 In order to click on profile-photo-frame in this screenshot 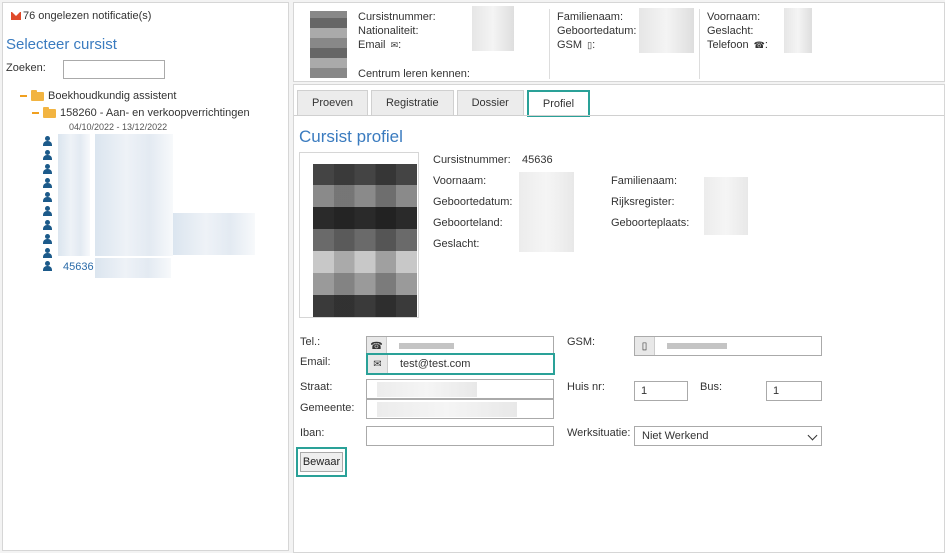, I will do `click(359, 235)`.